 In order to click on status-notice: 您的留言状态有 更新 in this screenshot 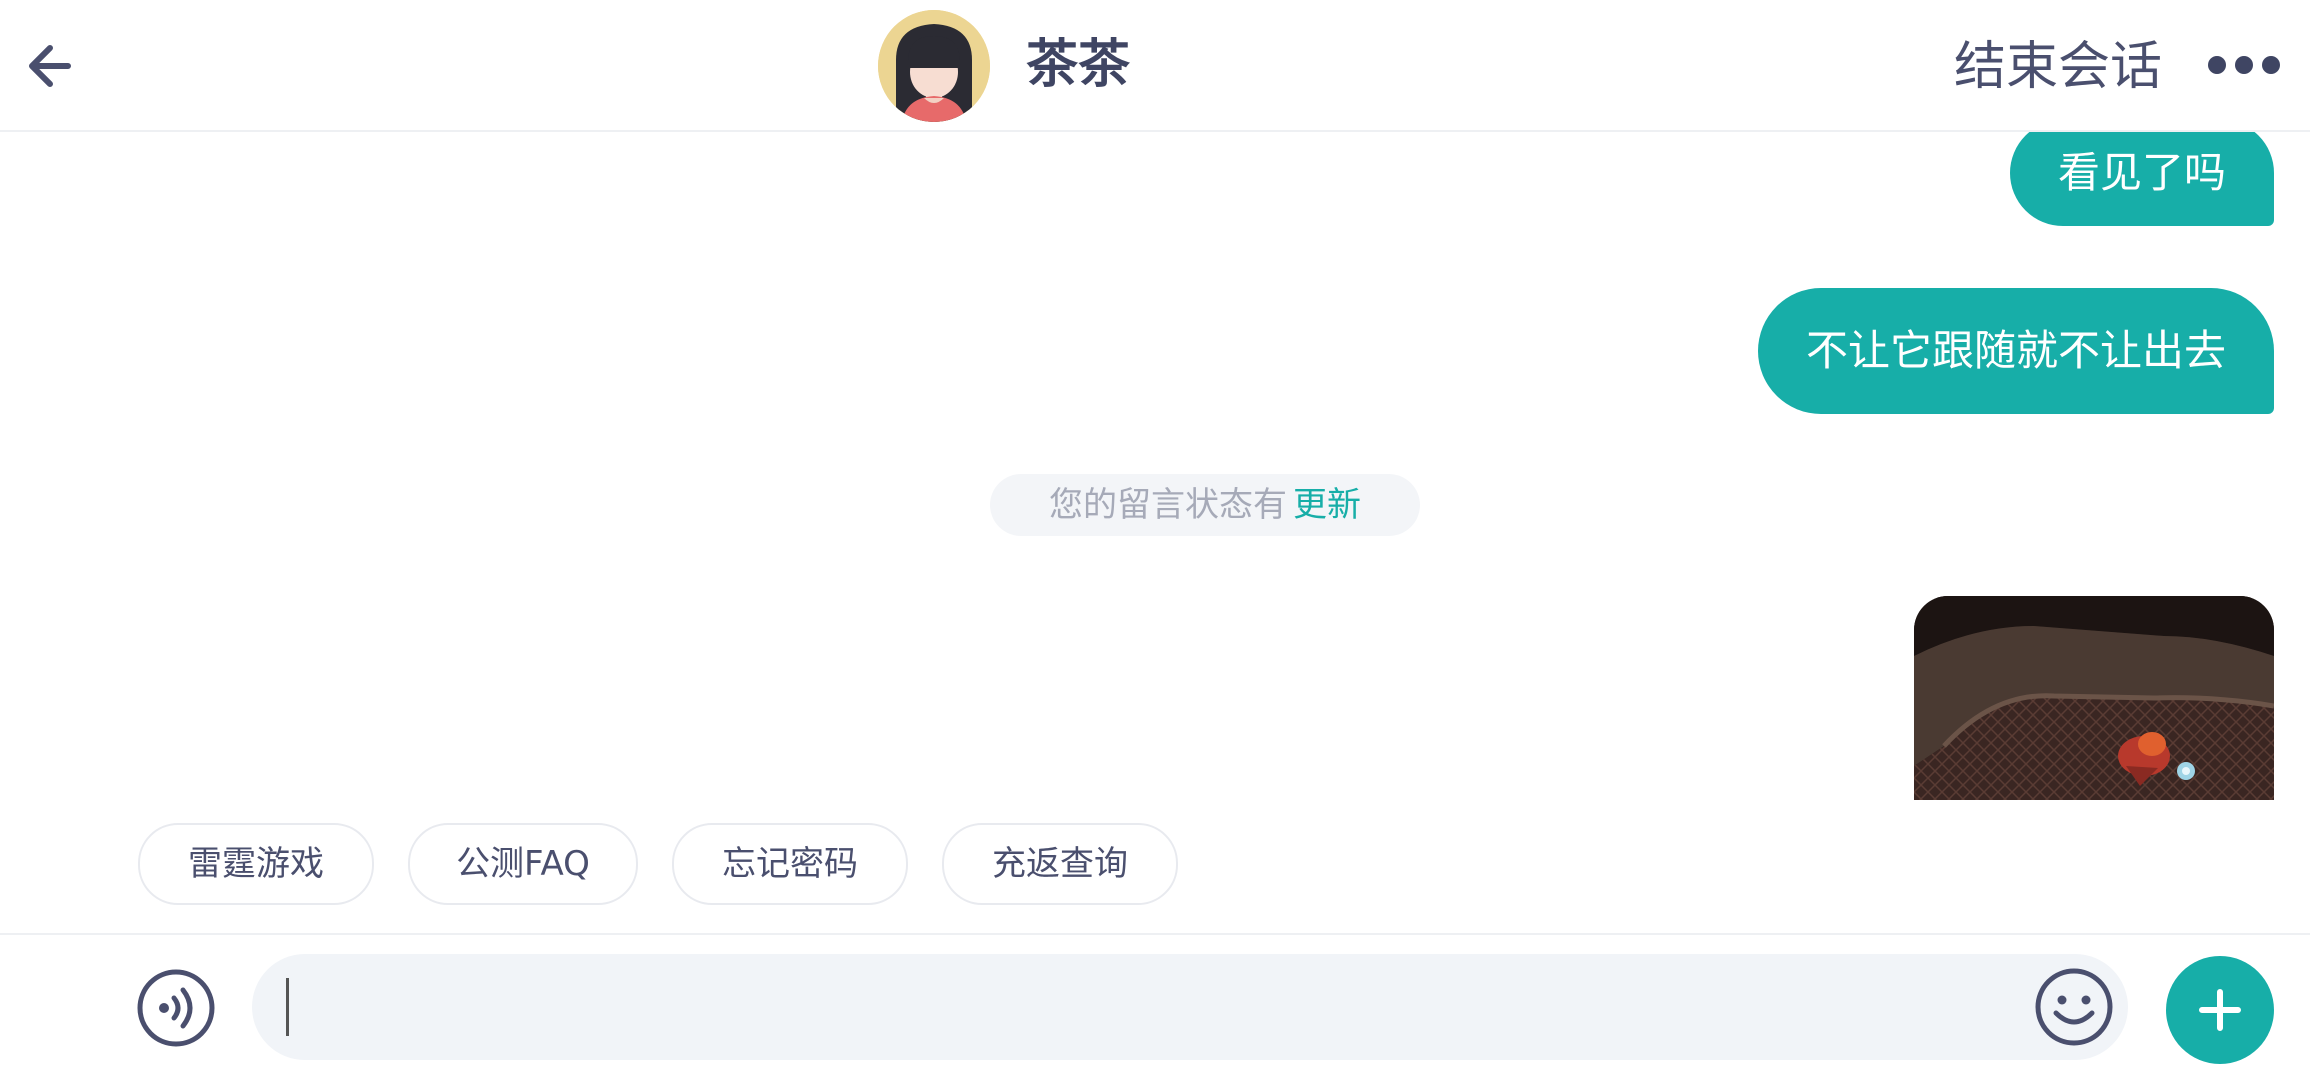, I will do `click(1205, 505)`.